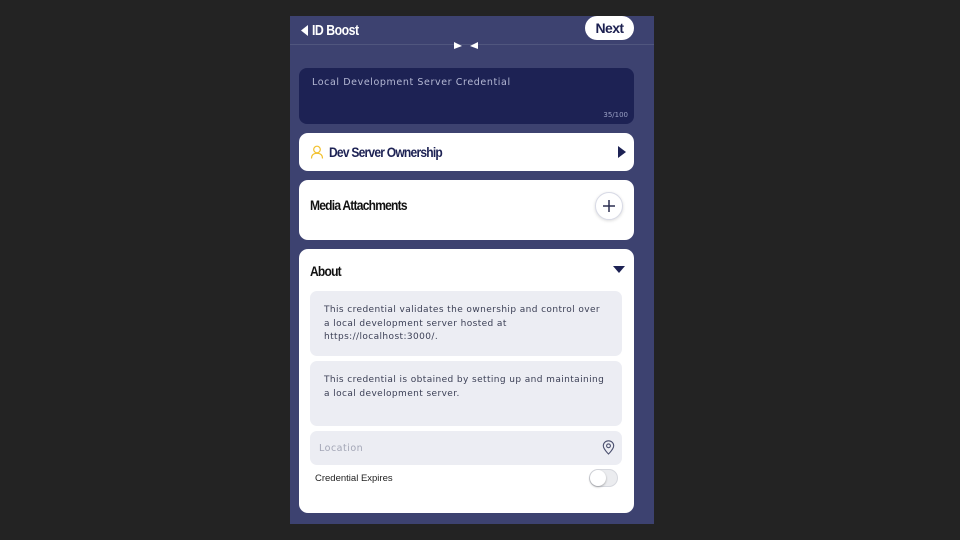  Describe the element at coordinates (619, 269) in the screenshot. I see `caret-down-icon` at that location.